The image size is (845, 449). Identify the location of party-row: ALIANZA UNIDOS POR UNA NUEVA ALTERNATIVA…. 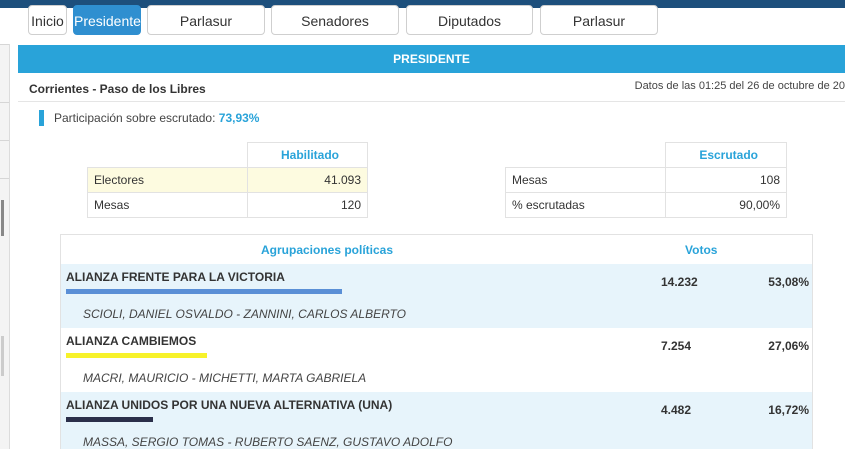
(436, 420).